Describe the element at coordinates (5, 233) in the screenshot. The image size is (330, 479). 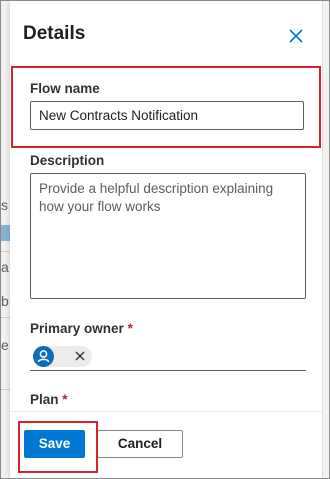
I see `background-button` at that location.